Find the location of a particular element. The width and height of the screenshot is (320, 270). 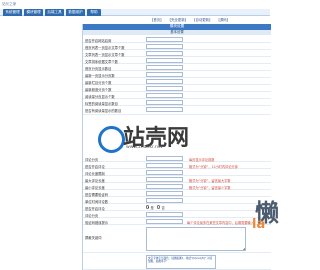

form-row: 阅读量分页显示个数 is located at coordinates (177, 95).